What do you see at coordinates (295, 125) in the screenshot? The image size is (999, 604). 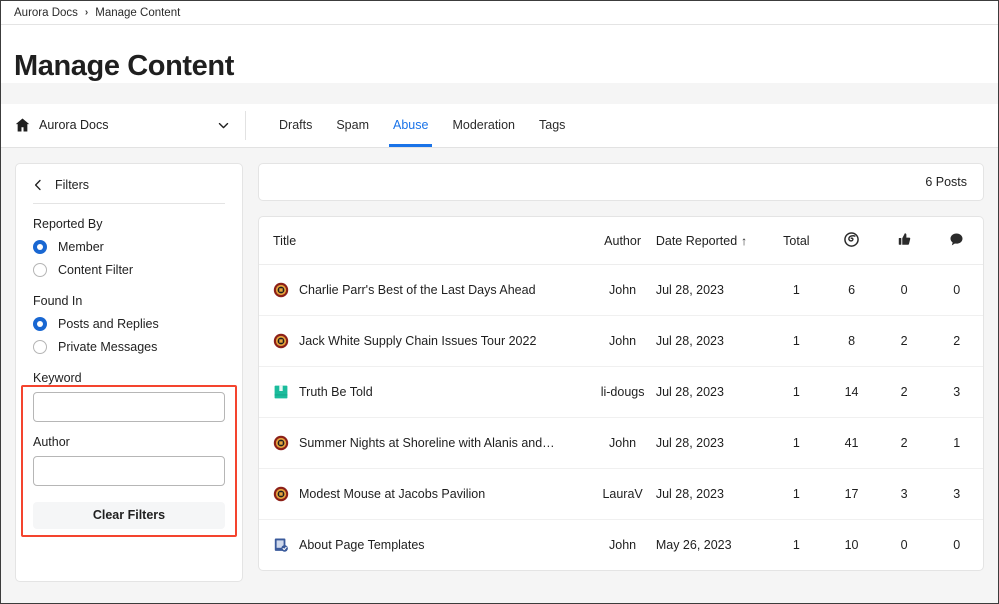 I see `tab-drafts: Drafts` at bounding box center [295, 125].